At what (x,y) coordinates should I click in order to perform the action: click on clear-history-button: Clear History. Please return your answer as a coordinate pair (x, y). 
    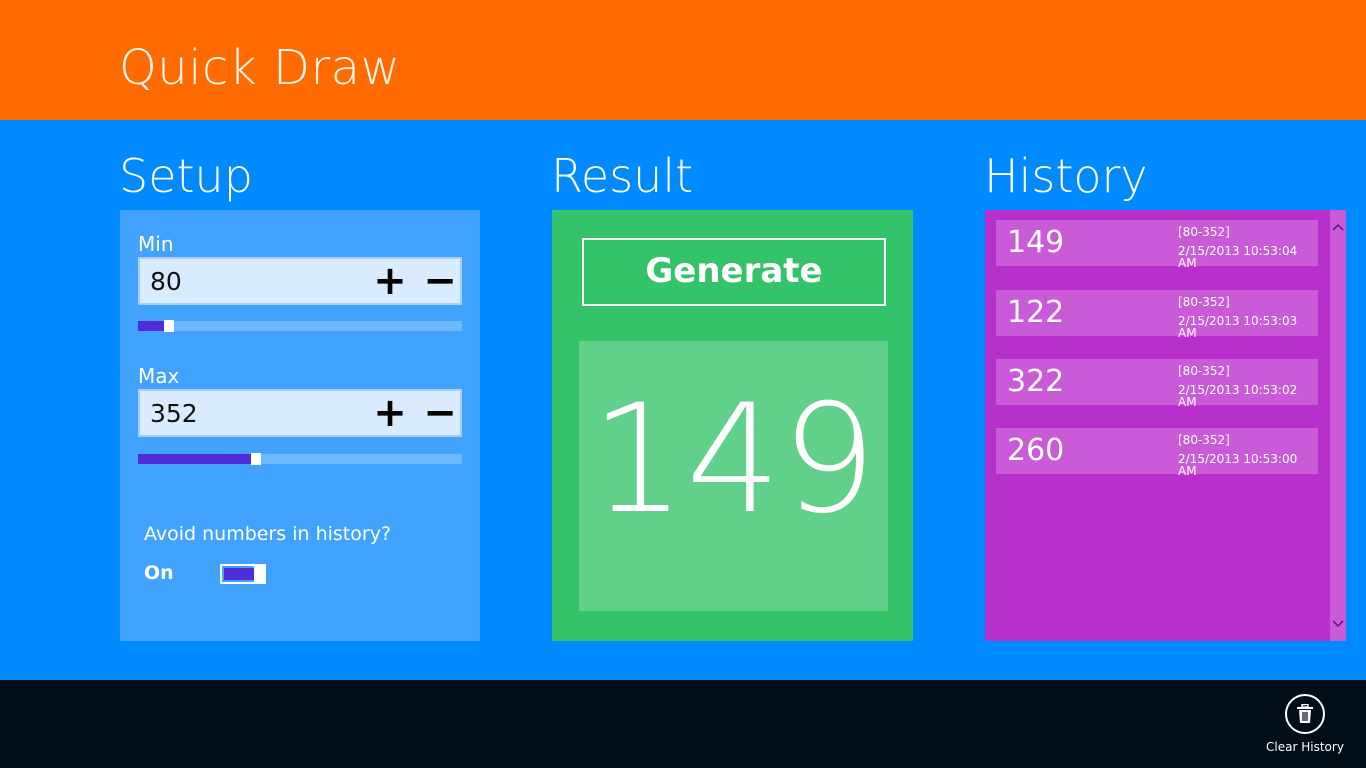
    Looking at the image, I should click on (1305, 729).